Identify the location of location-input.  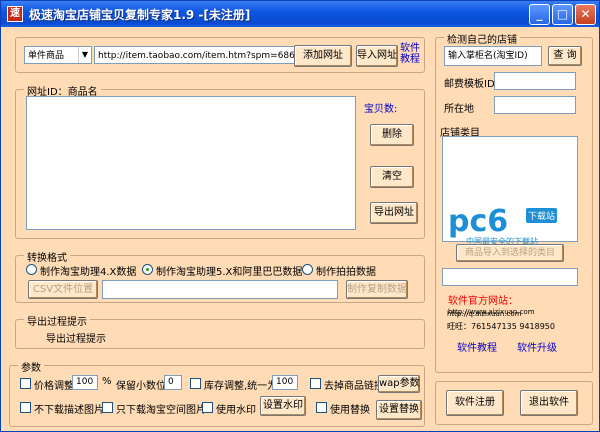
(535, 105).